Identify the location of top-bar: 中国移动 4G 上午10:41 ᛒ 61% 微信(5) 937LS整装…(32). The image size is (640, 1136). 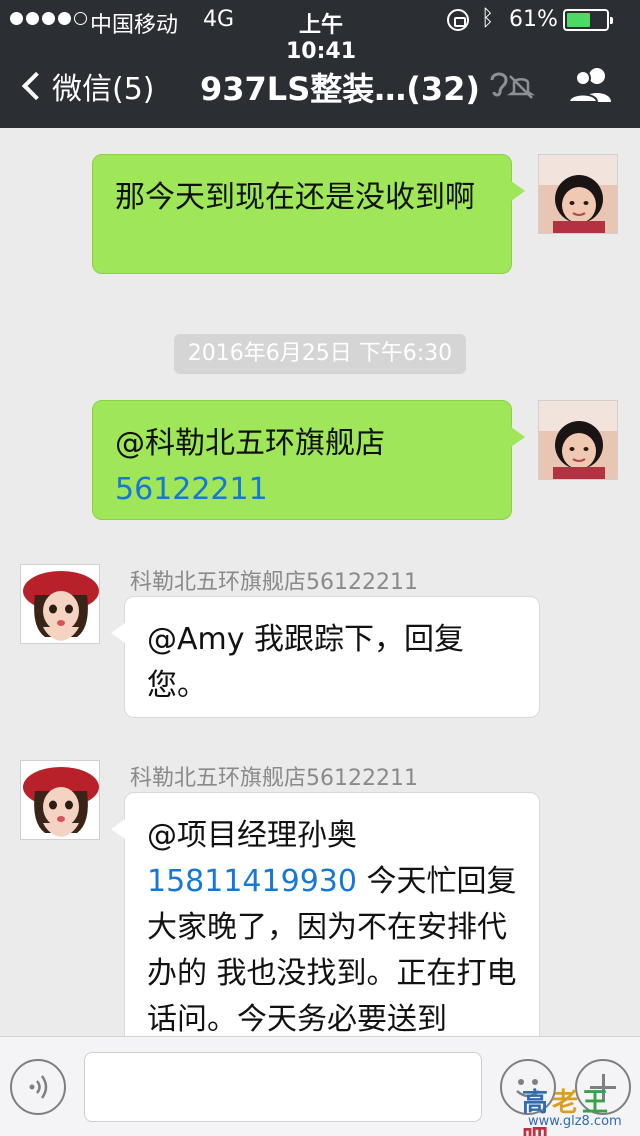
(320, 64).